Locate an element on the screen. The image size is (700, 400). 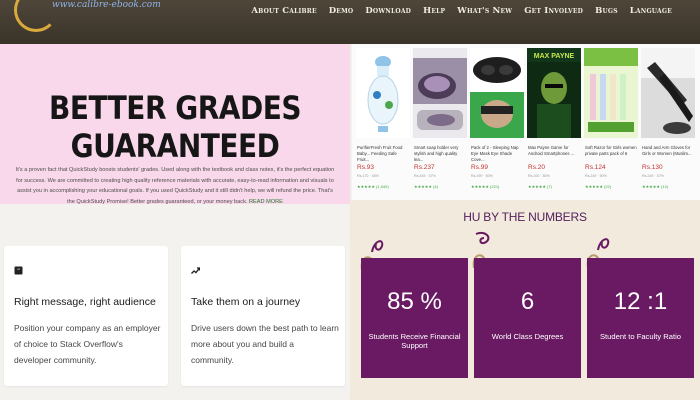
product-rating: ★★★★★ (221) is located at coordinates (485, 186).